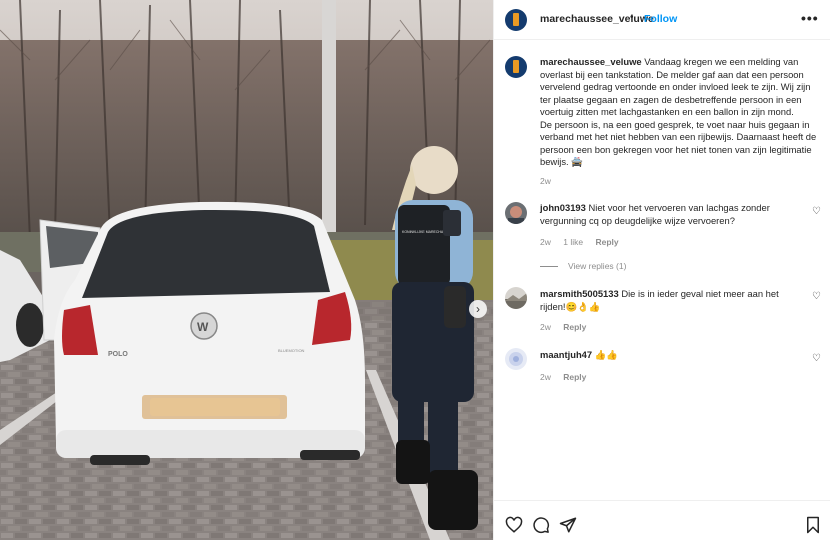 The width and height of the screenshot is (830, 540). Describe the element at coordinates (573, 242) in the screenshot. I see `comment-likes: 1 like` at that location.